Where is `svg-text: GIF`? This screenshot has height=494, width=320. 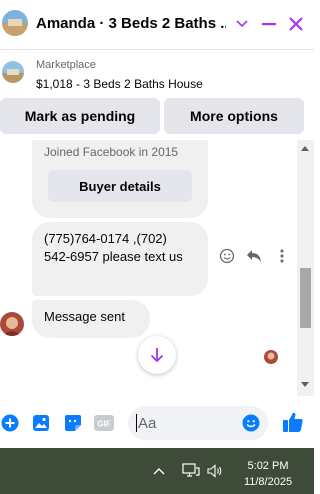 svg-text: GIF is located at coordinates (103, 424).